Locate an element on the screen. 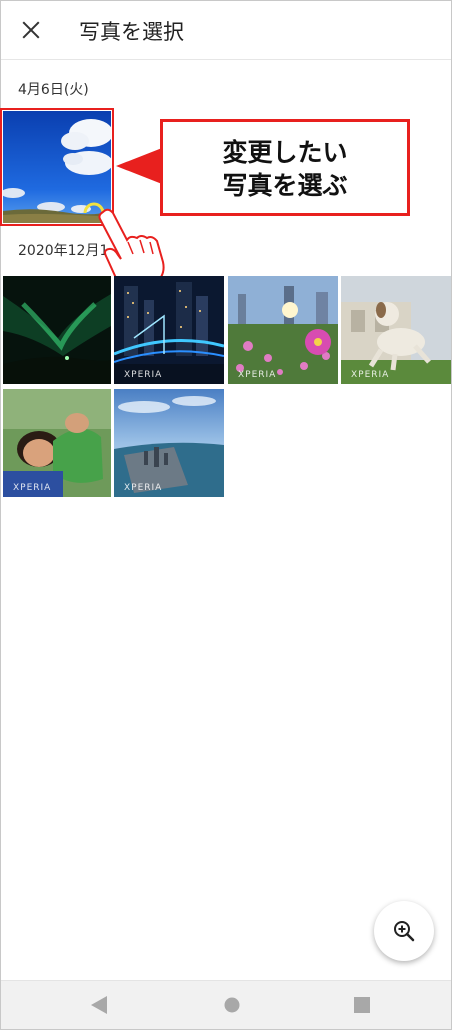  photo-city-aerial is located at coordinates (169, 443).